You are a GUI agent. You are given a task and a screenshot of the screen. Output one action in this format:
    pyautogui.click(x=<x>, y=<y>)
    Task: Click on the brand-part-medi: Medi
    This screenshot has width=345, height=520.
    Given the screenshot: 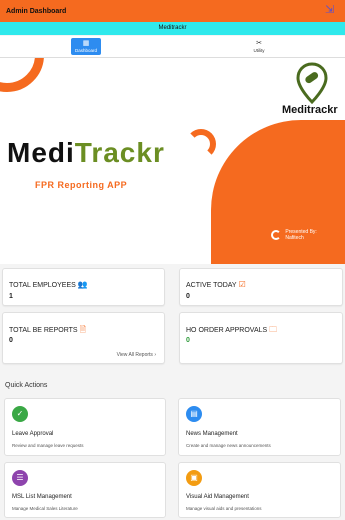 What is the action you would take?
    pyautogui.click(x=41, y=152)
    